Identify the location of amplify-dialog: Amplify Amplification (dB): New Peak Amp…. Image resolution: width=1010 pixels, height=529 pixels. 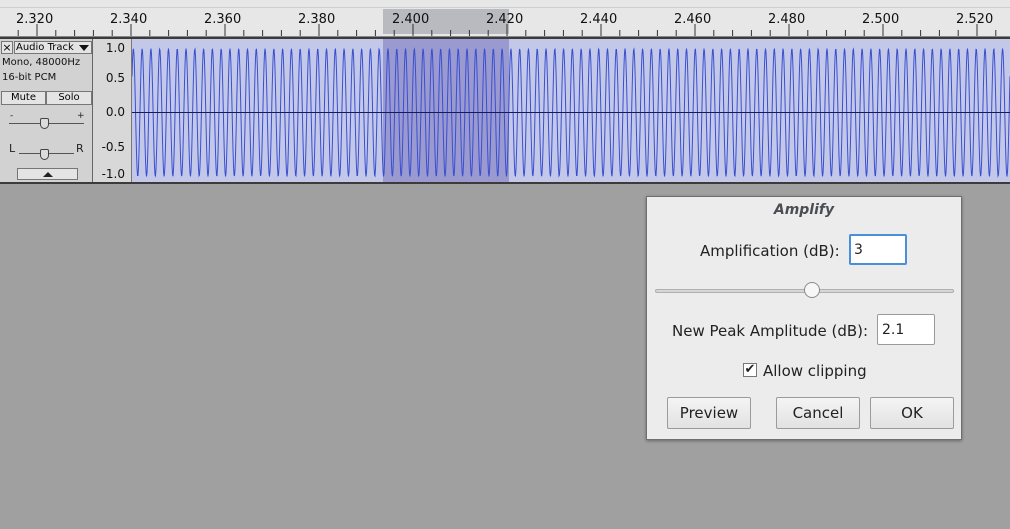
(804, 318).